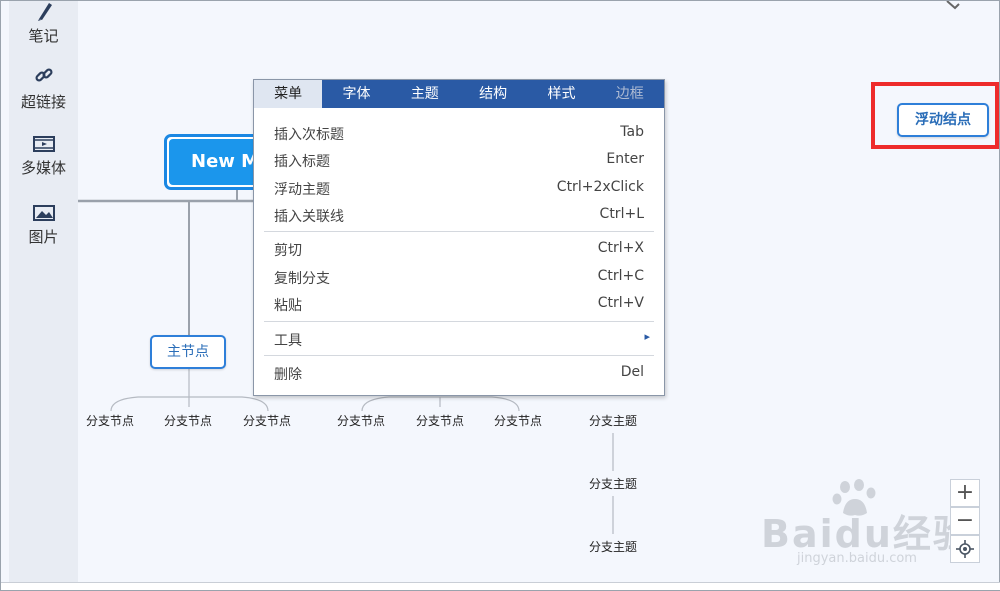  Describe the element at coordinates (309, 135) in the screenshot. I see `menu-item-label: 插入次标题` at that location.